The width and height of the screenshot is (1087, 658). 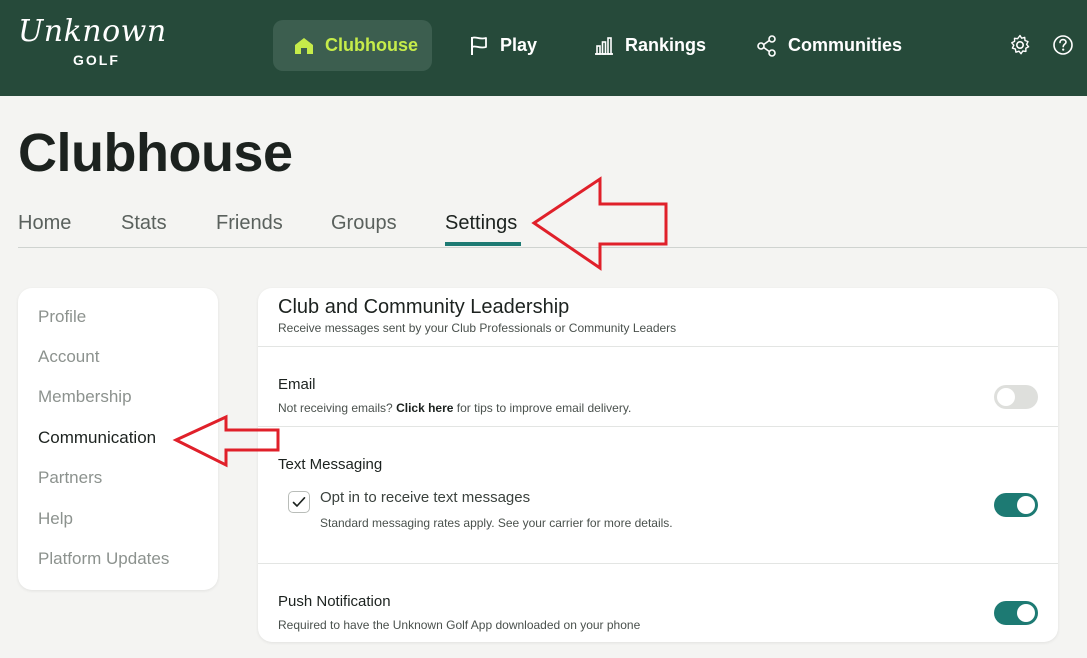 I want to click on section-title: Club and Community Leadership, so click(x=424, y=307).